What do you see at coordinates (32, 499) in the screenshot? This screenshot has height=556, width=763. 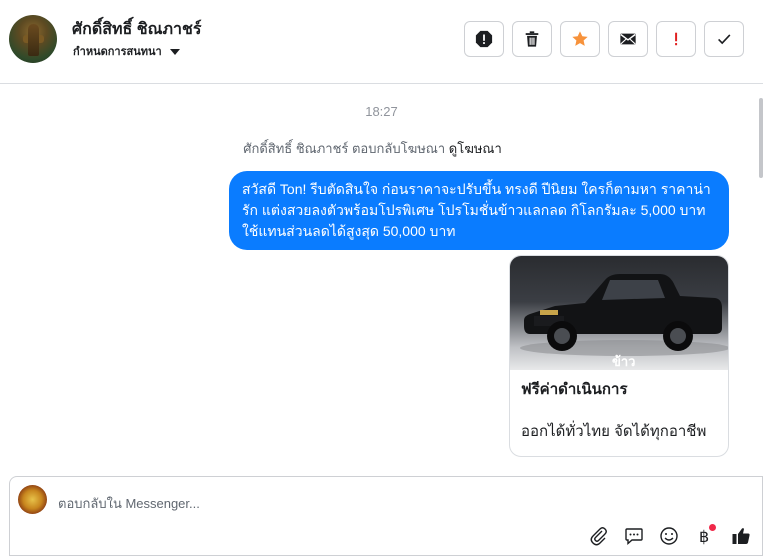 I see `page-avatar` at bounding box center [32, 499].